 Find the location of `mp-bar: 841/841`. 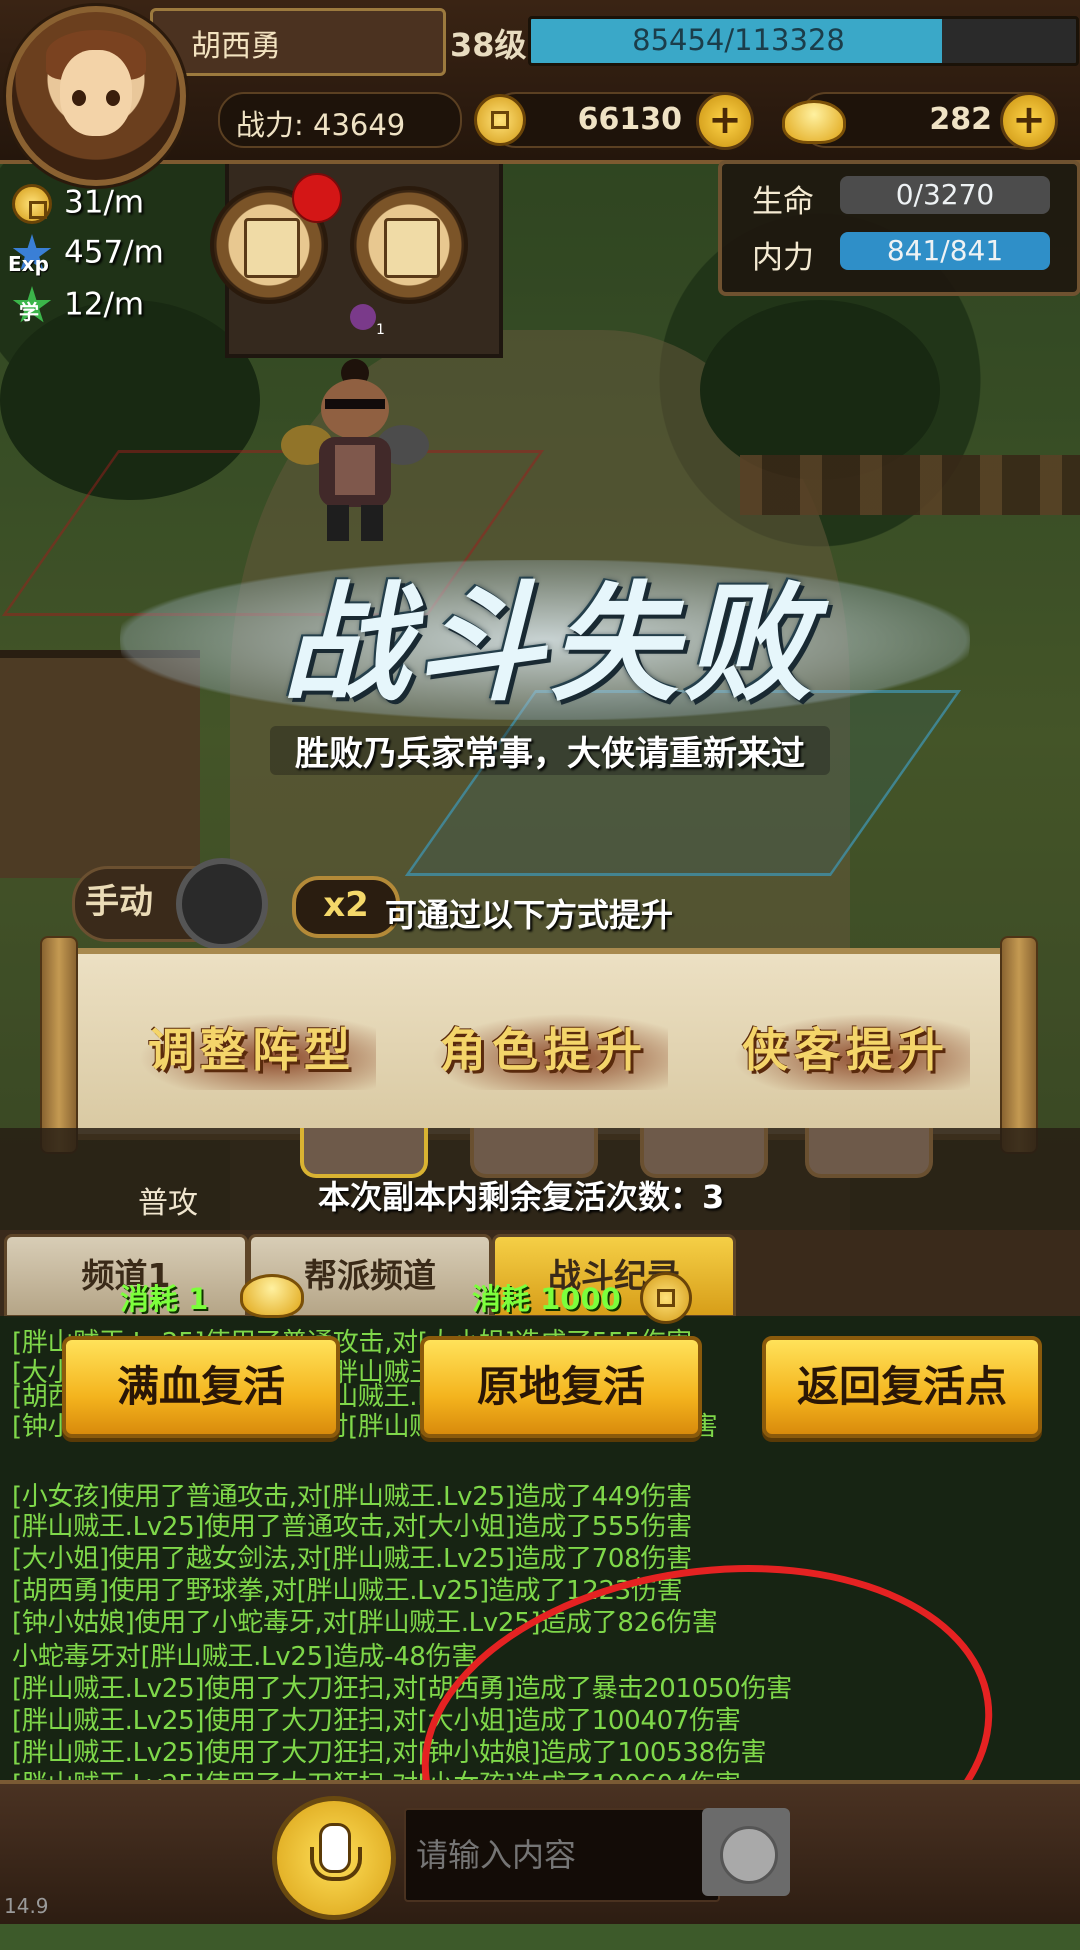

mp-bar: 841/841 is located at coordinates (945, 251).